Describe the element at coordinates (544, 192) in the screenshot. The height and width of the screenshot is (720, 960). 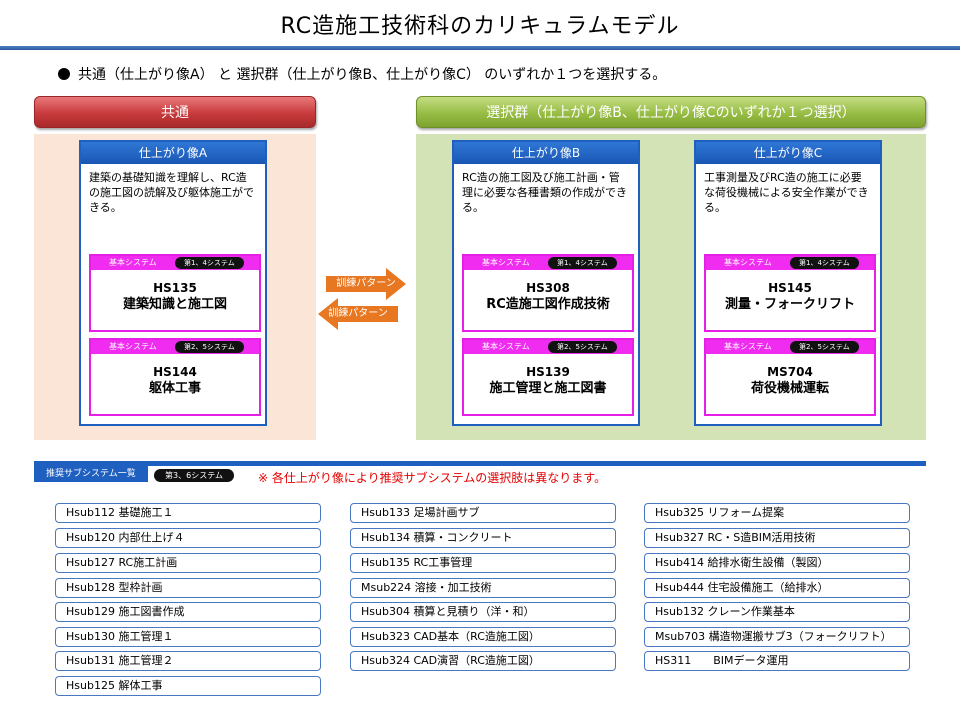
I see `card-description: RC造の施工図及び施工計画・管理に必要な各種書類の作成ができる。` at that location.